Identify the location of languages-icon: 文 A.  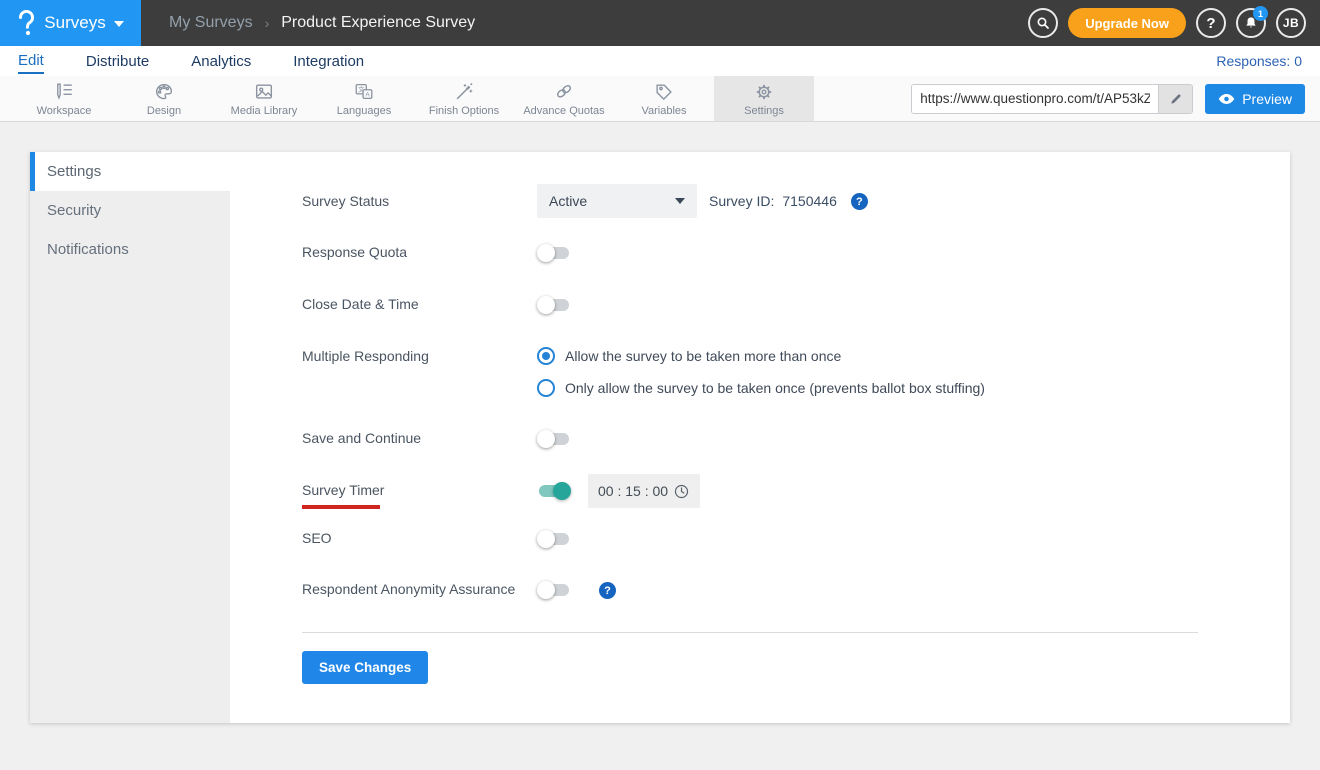
(364, 92).